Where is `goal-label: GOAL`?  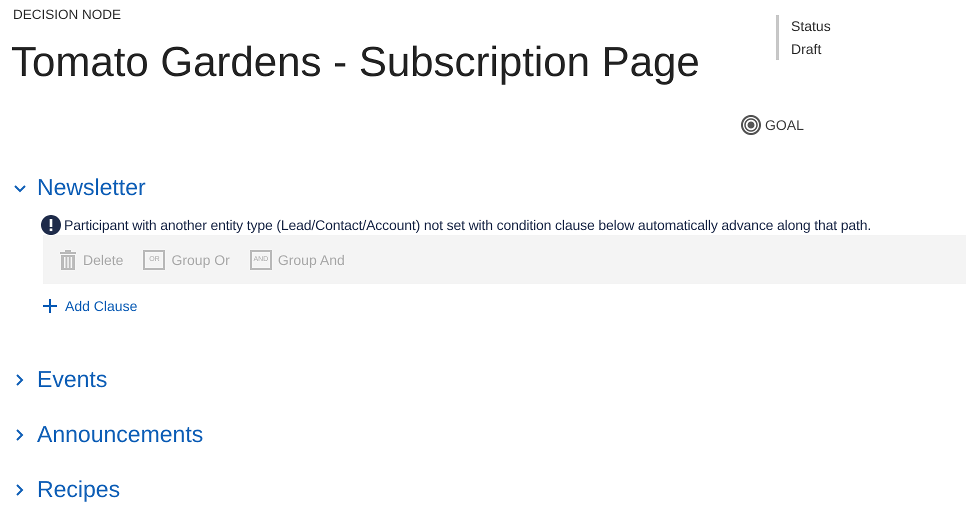 goal-label: GOAL is located at coordinates (784, 125).